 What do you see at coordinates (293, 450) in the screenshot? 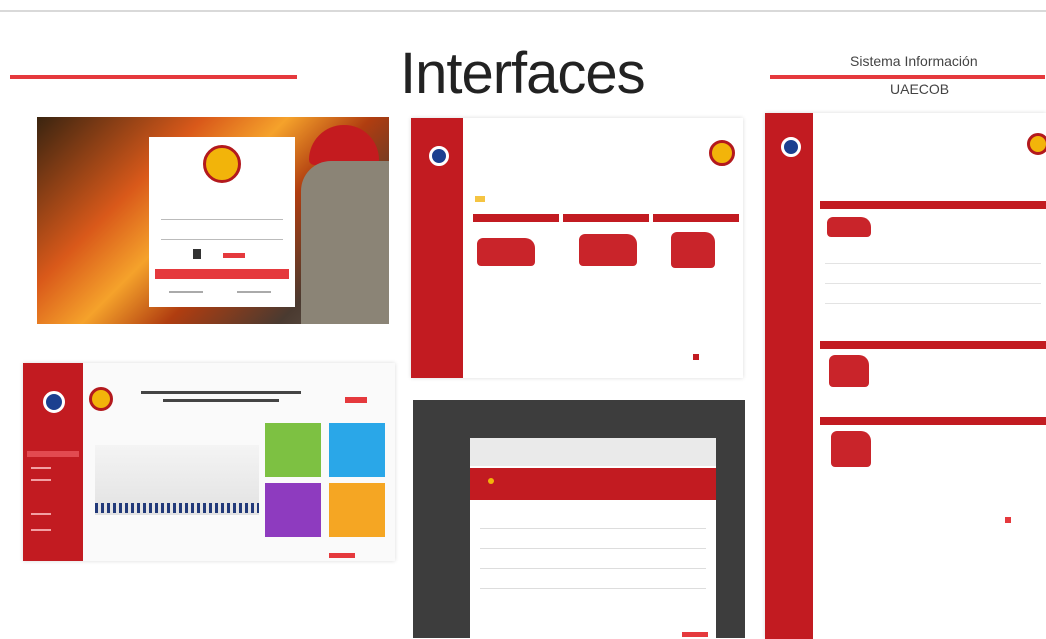
I see `stat-tile-green` at bounding box center [293, 450].